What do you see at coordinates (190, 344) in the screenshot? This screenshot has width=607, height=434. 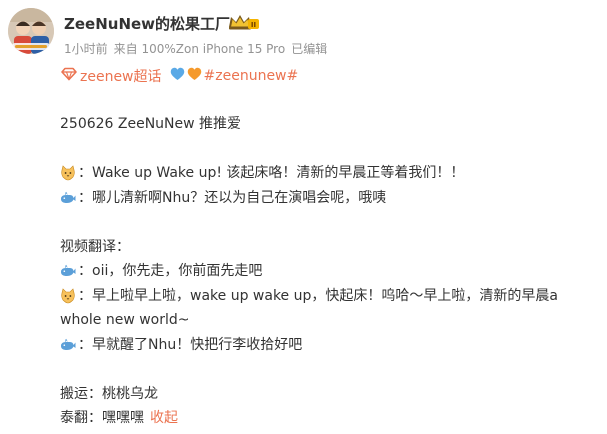 I see `content-text: ：早就醒了Nhu！快把行李收拾好吧` at bounding box center [190, 344].